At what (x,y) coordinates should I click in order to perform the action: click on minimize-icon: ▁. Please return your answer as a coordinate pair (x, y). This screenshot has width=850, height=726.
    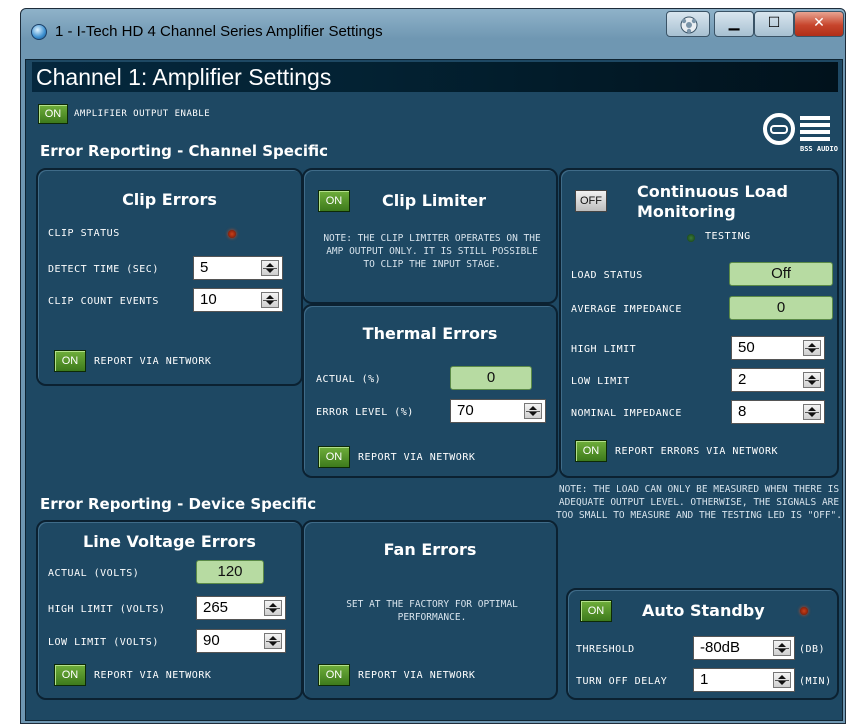
    Looking at the image, I should click on (734, 23).